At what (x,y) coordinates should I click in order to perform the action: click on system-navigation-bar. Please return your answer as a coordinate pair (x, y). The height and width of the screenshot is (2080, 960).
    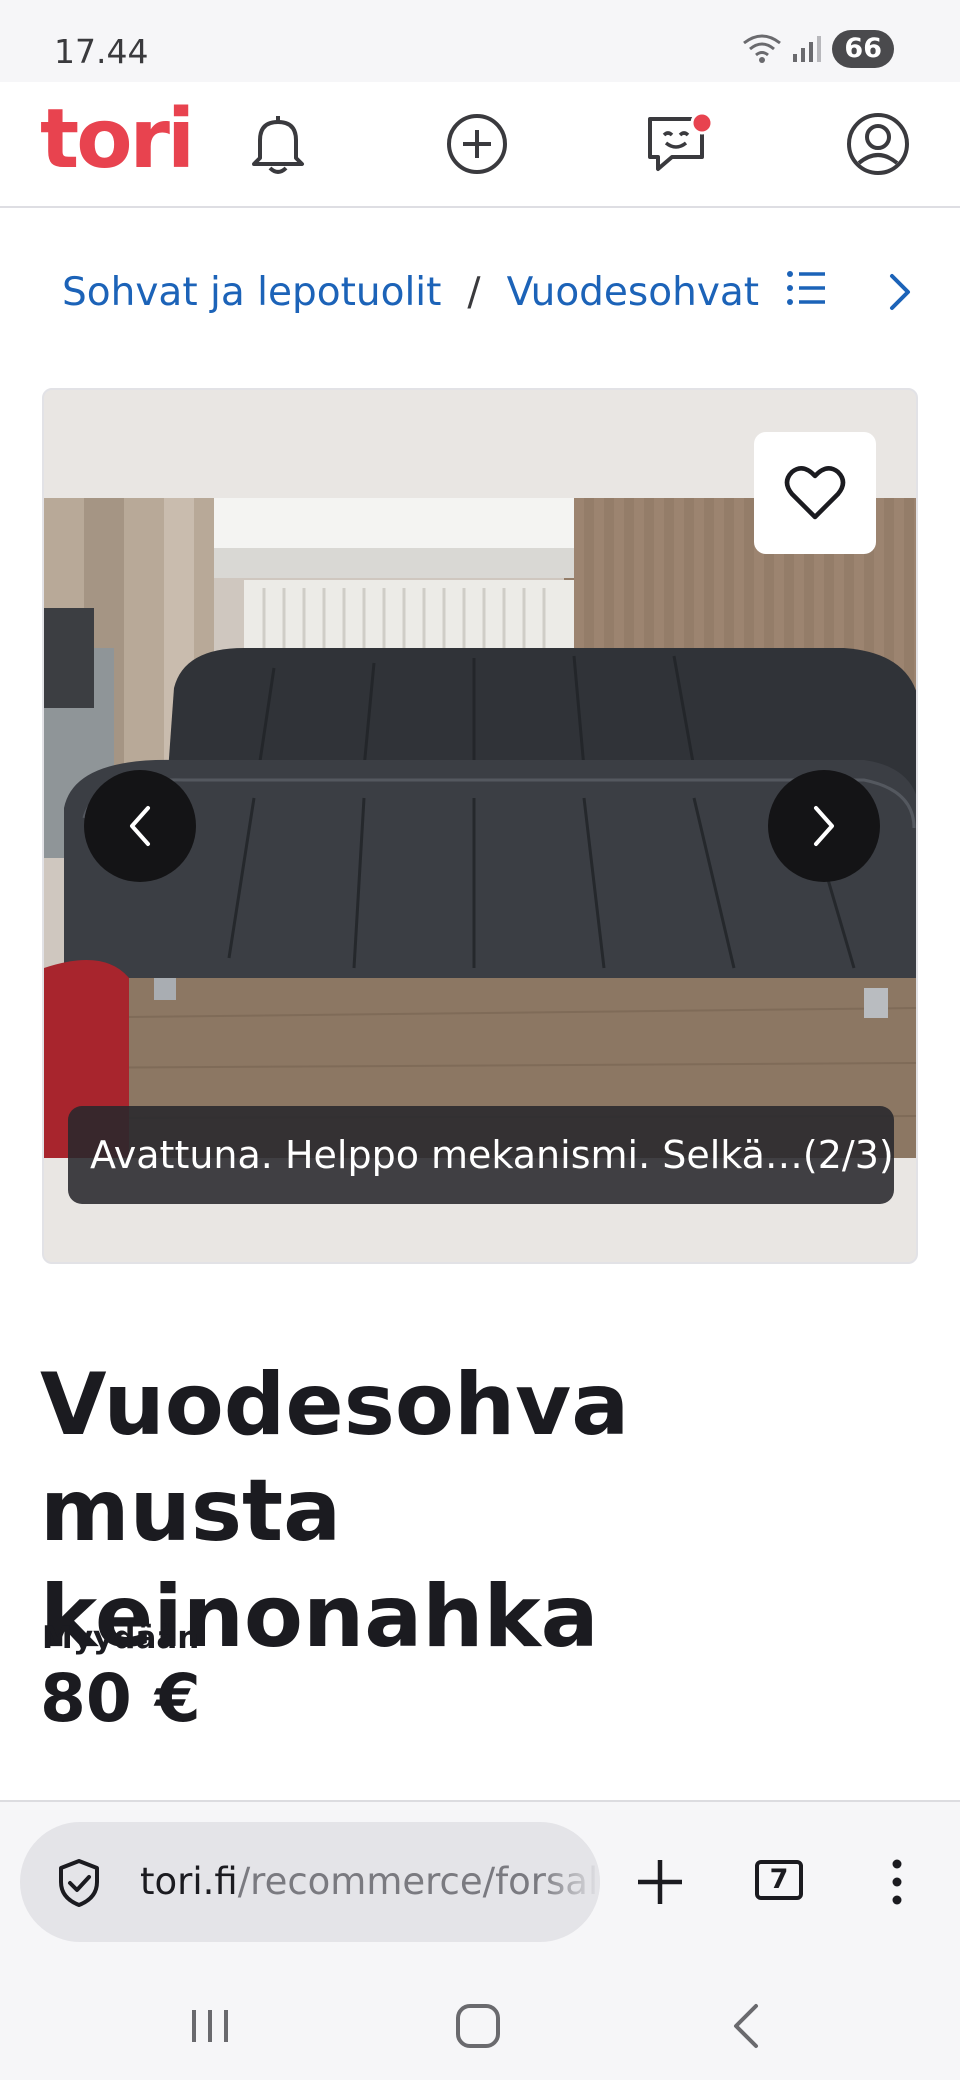
    Looking at the image, I should click on (480, 2021).